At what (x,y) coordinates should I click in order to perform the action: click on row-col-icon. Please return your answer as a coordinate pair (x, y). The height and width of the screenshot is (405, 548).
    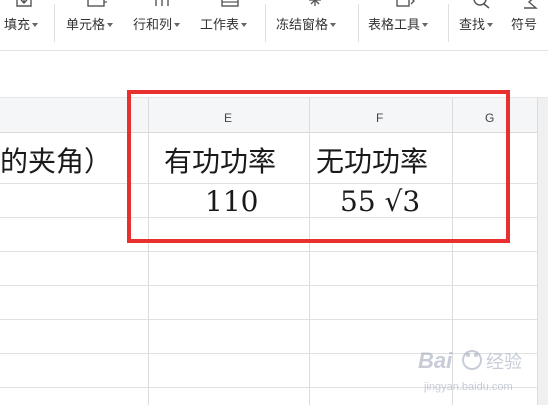
    Looking at the image, I should click on (162, 3).